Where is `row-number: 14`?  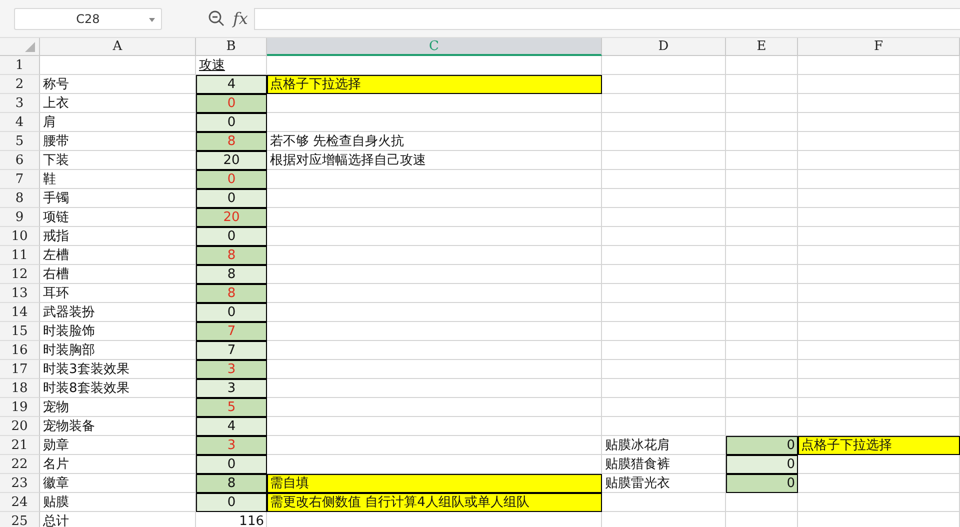
row-number: 14 is located at coordinates (20, 312).